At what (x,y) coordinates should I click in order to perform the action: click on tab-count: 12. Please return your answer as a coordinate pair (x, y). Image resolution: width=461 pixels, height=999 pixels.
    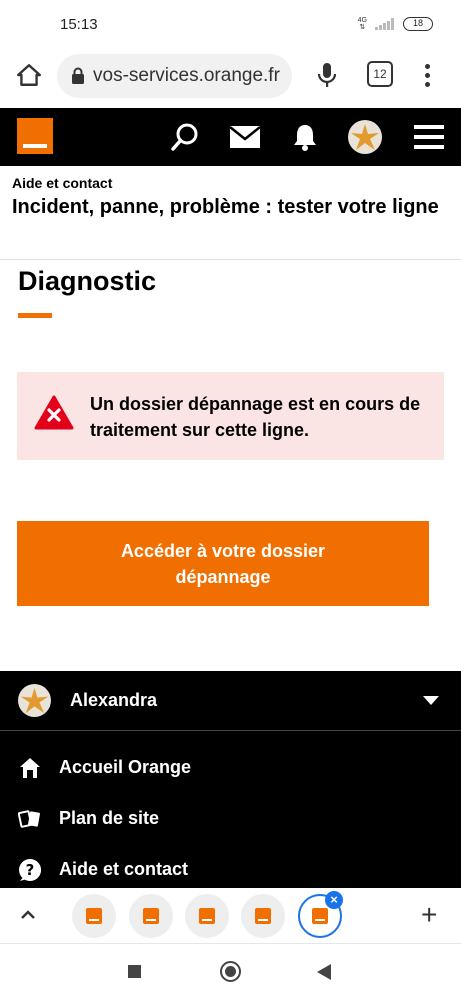
    Looking at the image, I should click on (380, 74).